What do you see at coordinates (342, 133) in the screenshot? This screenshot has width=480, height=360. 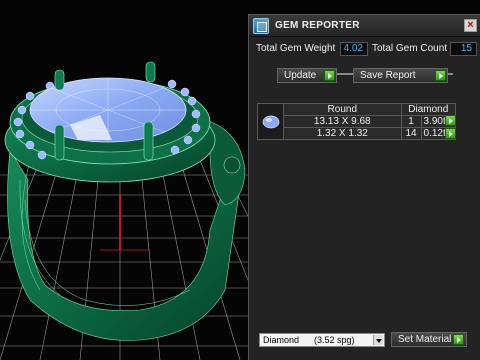 I see `gem-size: 1.32 X 1.32` at bounding box center [342, 133].